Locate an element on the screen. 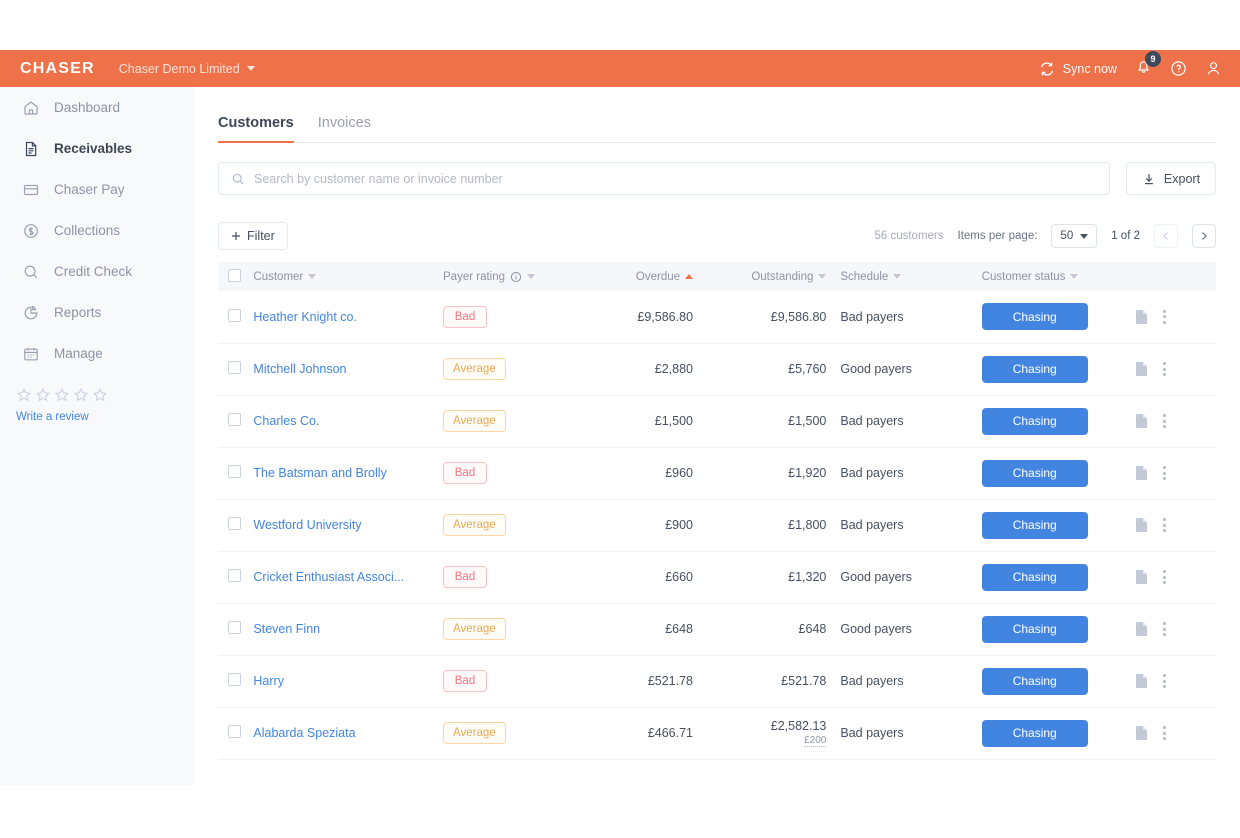  column-header-payer-rating: Payer rating is located at coordinates (501, 276).